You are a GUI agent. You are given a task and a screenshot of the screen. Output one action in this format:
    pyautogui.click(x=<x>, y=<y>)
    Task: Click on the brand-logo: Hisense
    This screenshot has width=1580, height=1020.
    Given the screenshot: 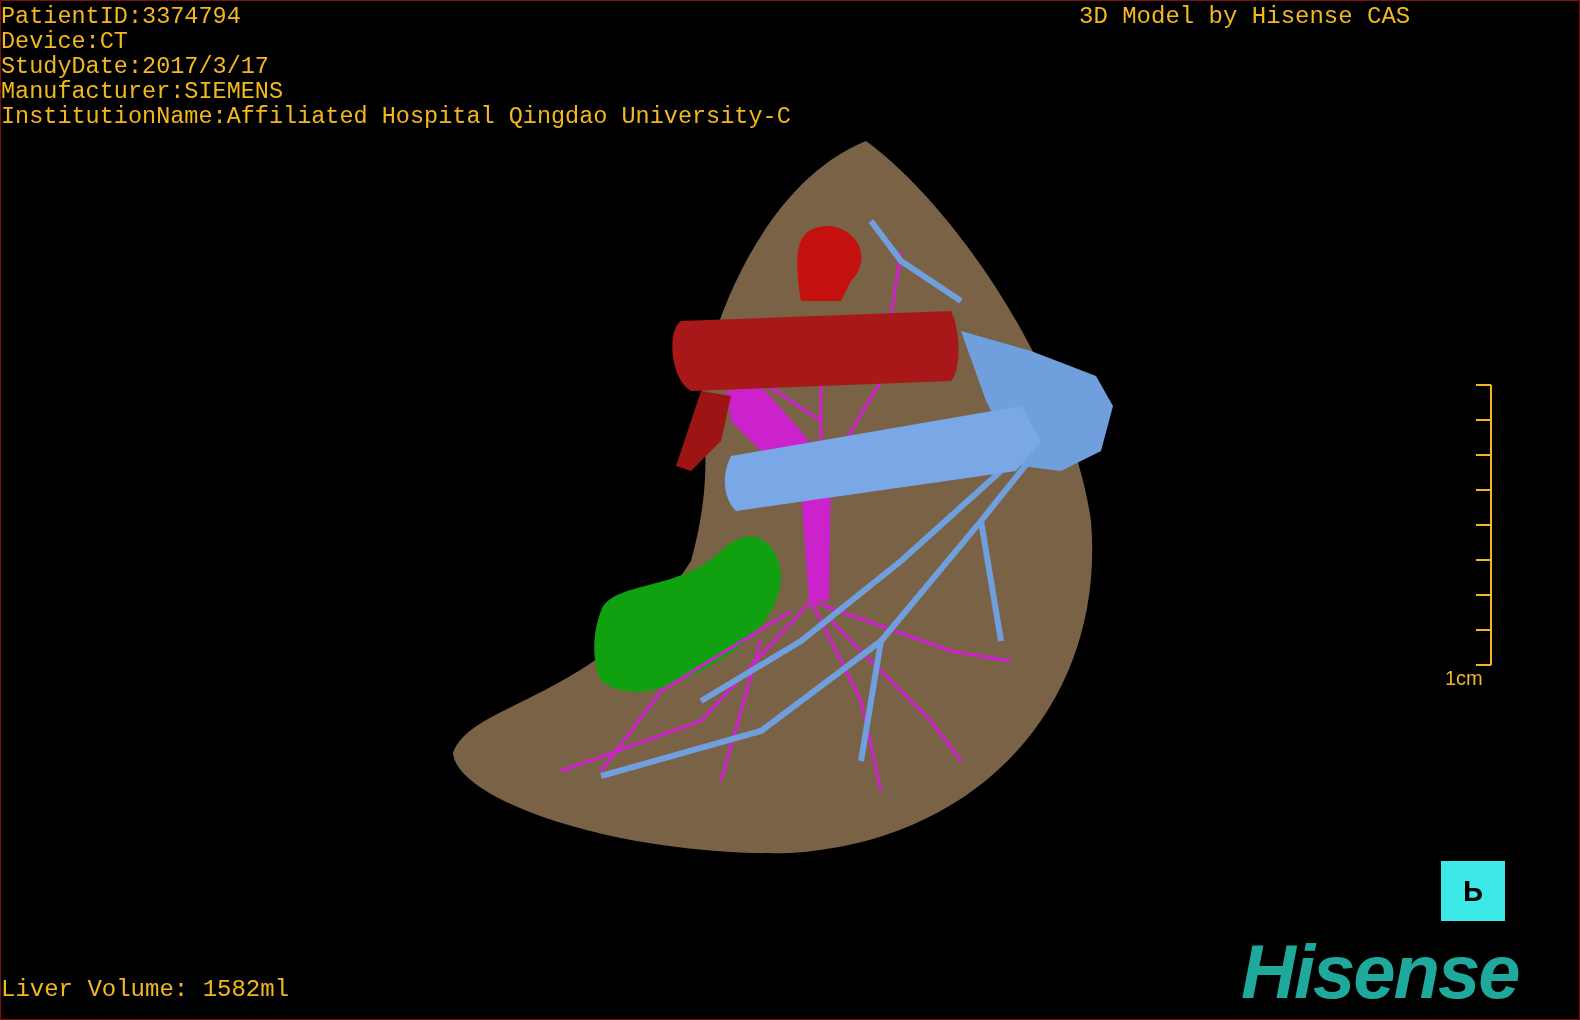 What is the action you would take?
    pyautogui.click(x=1380, y=972)
    